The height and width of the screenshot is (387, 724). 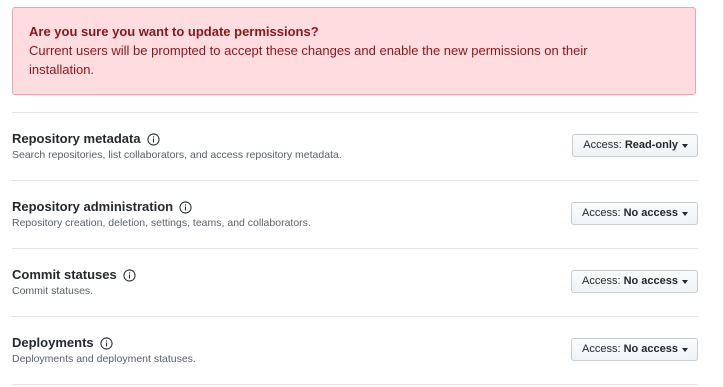 I want to click on access-dropdown-repository-administration: Access: No access, so click(x=634, y=213).